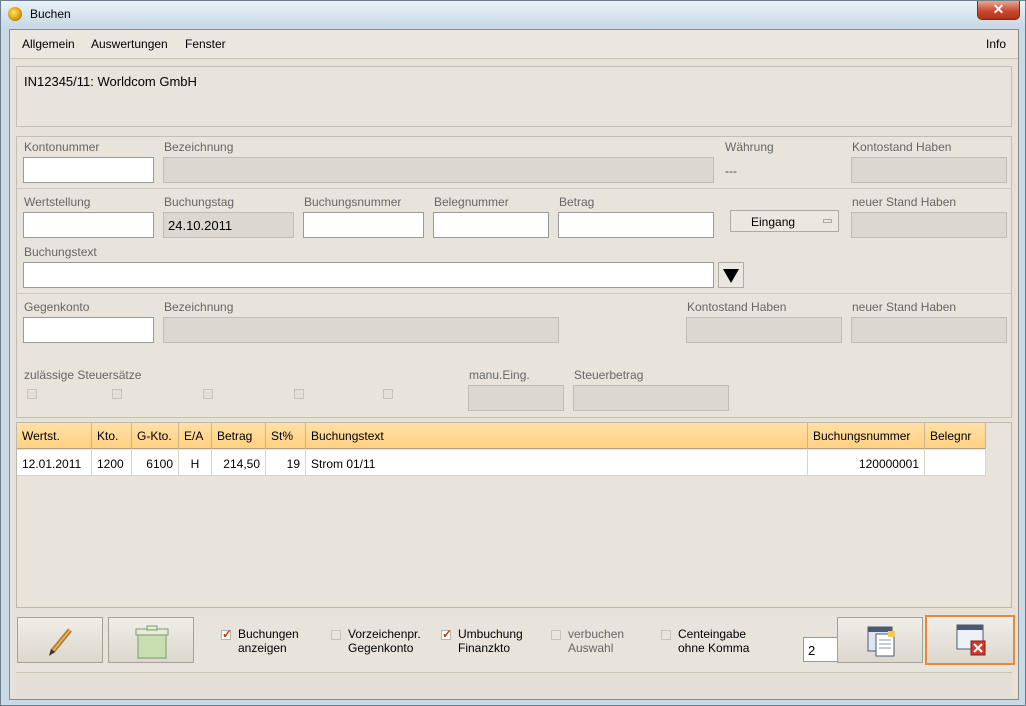  I want to click on close-button, so click(970, 640).